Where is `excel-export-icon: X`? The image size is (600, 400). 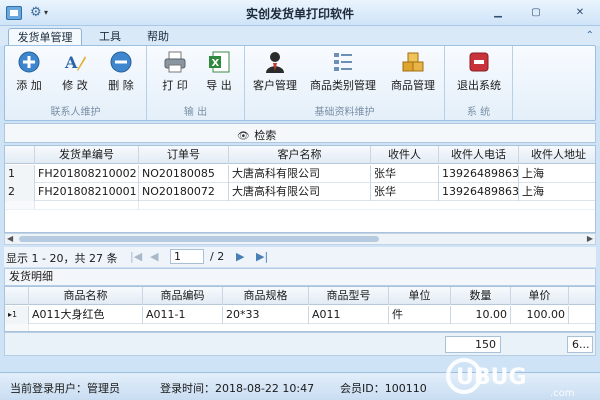
excel-export-icon: X is located at coordinates (219, 62).